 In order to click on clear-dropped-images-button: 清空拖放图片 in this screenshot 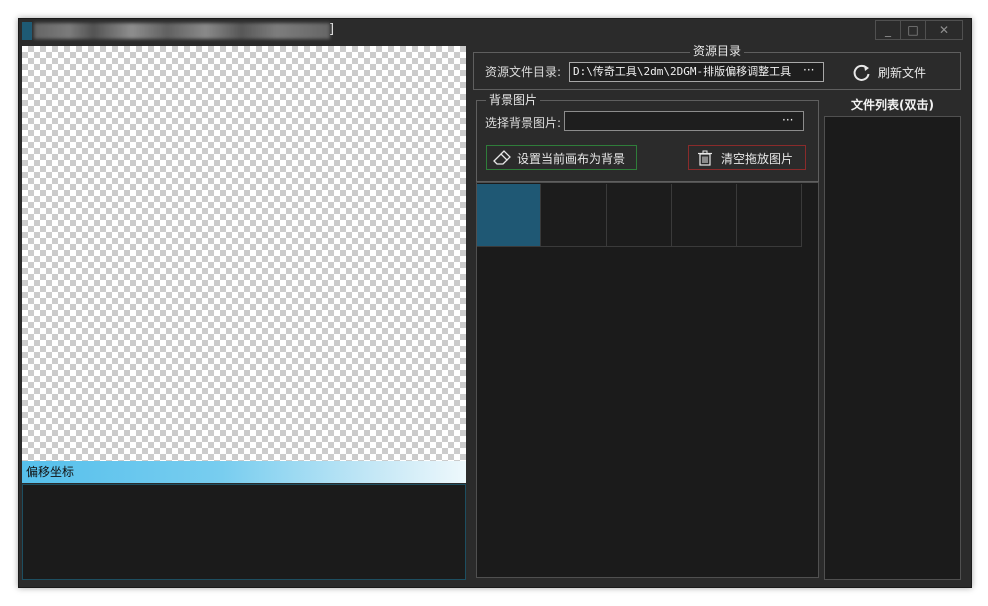, I will do `click(747, 157)`.